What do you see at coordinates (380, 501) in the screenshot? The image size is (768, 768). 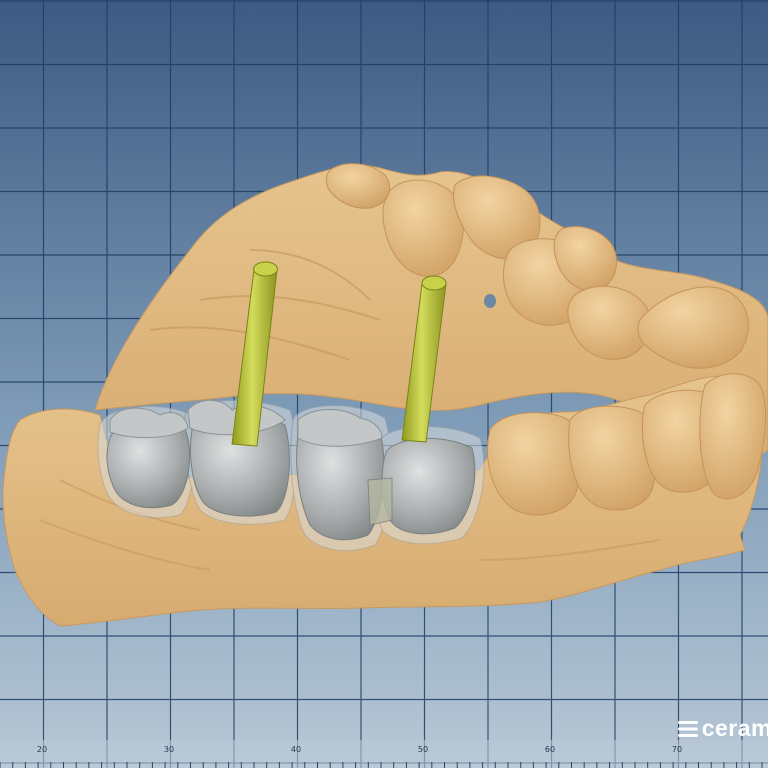 I see `bridge-connector` at bounding box center [380, 501].